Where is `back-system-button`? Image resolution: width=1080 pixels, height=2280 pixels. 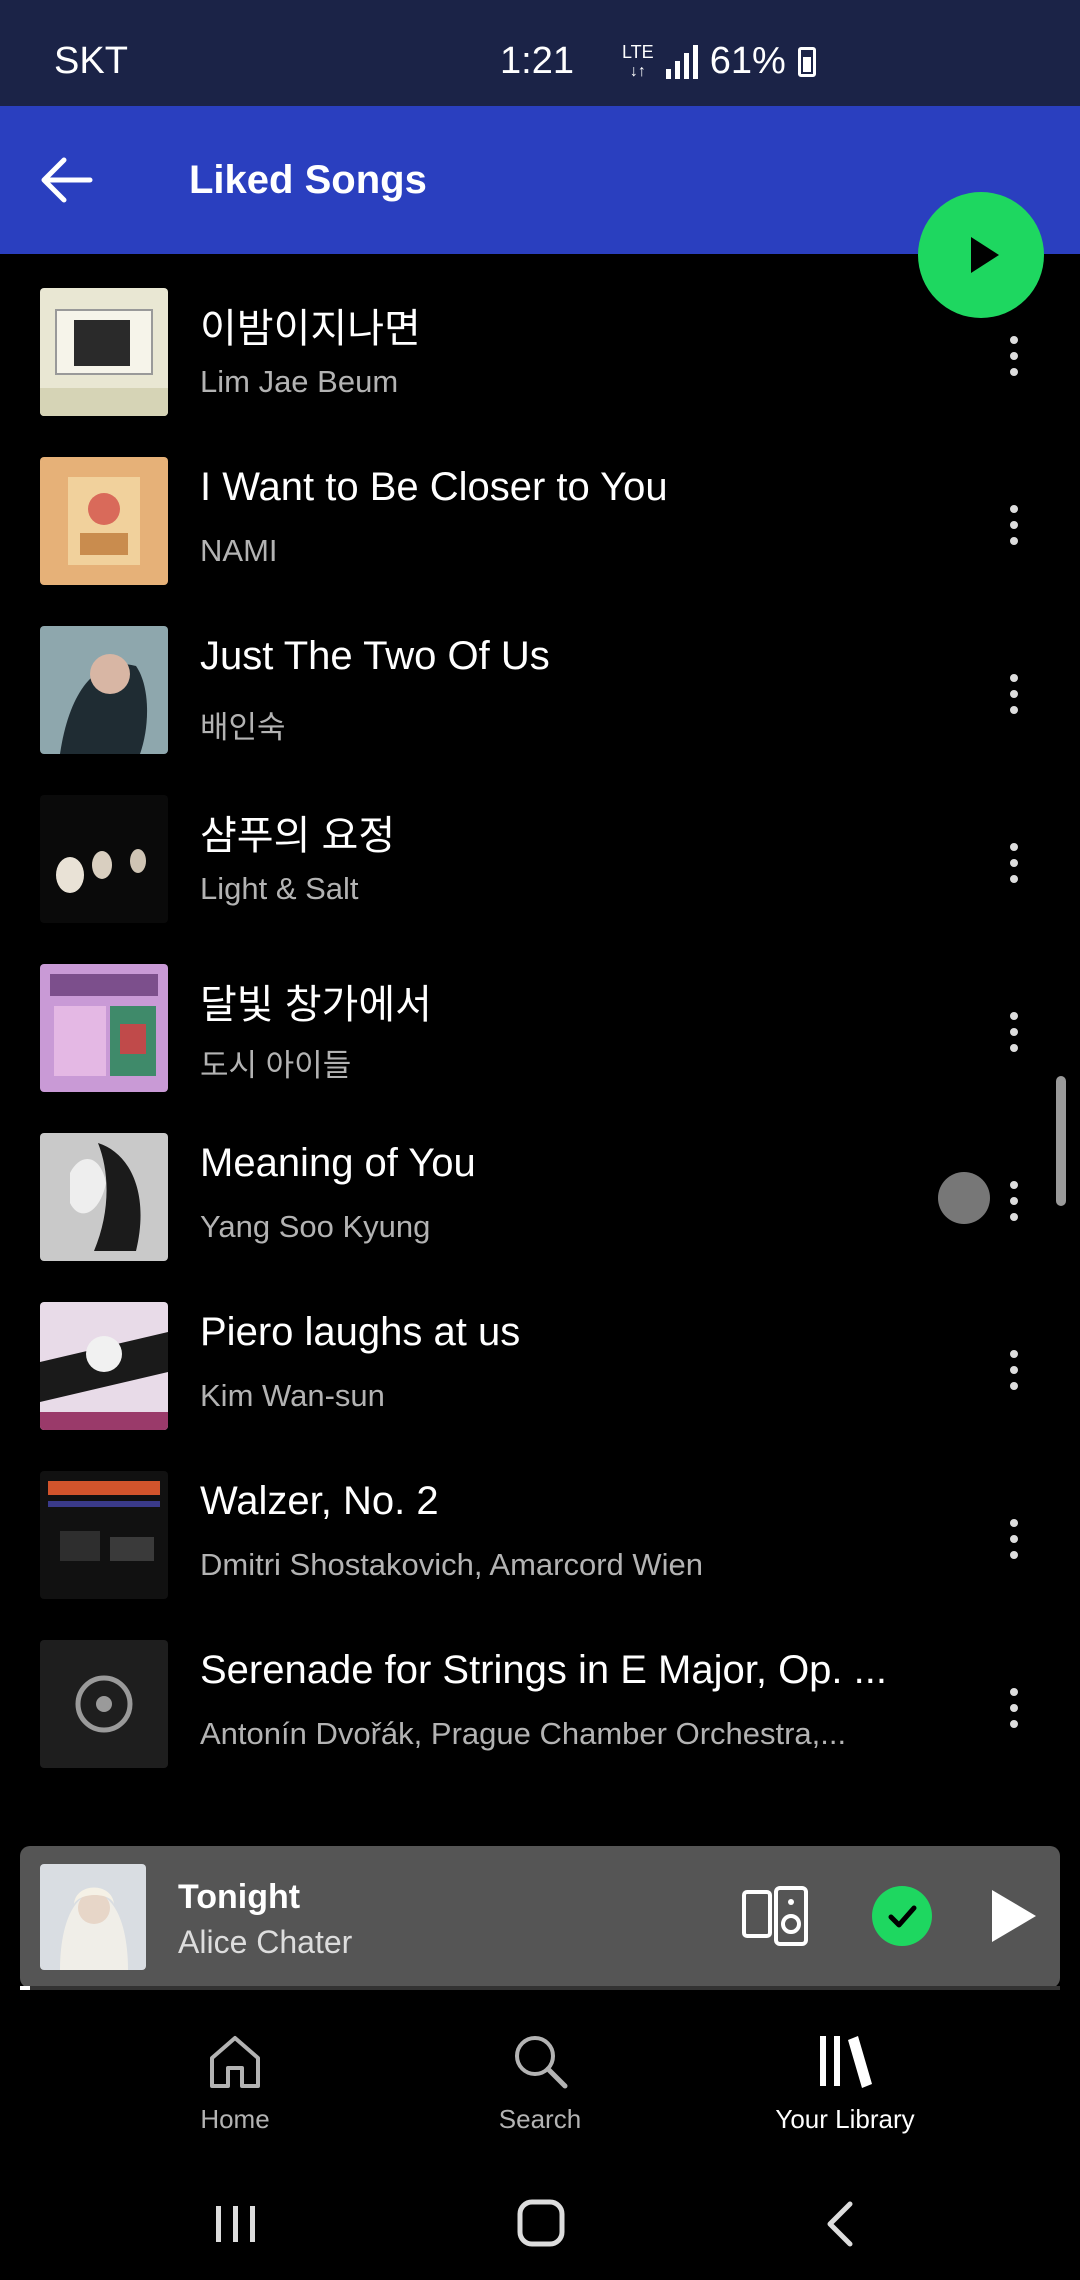
back-system-button is located at coordinates (842, 2224).